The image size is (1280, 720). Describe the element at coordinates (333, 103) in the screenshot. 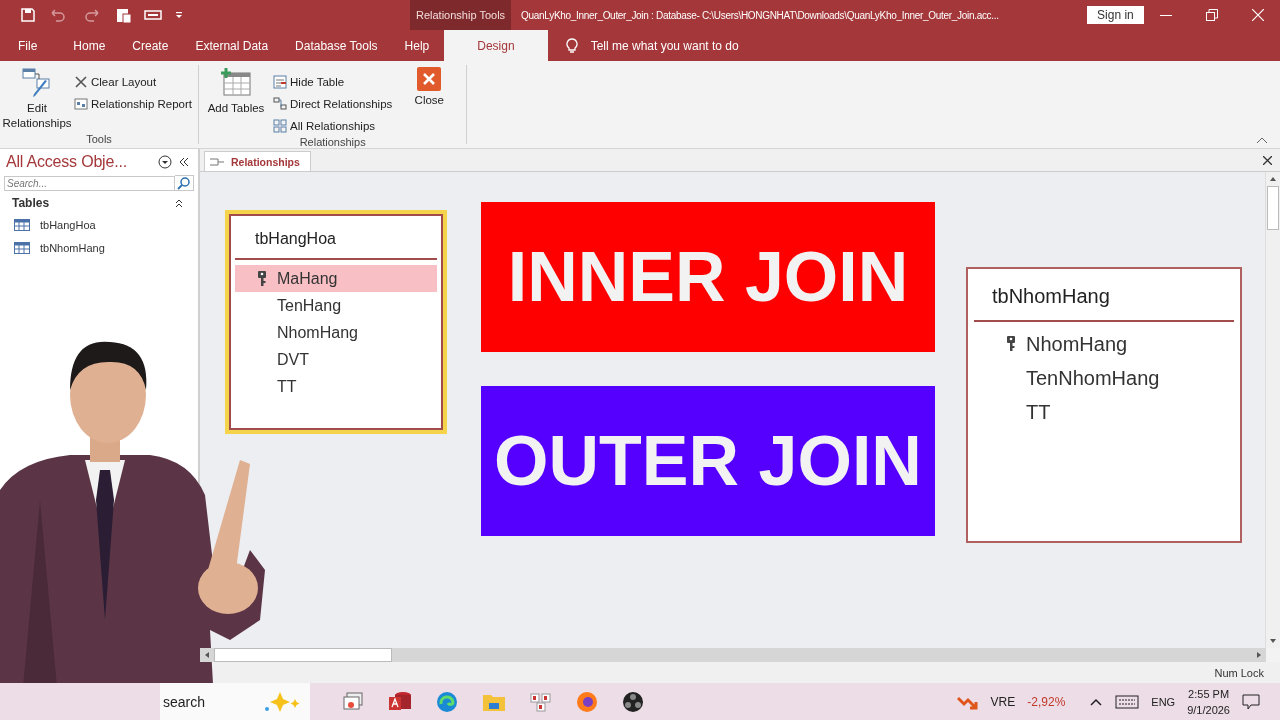

I see `direct-relationships-button: Direct Relationships` at that location.